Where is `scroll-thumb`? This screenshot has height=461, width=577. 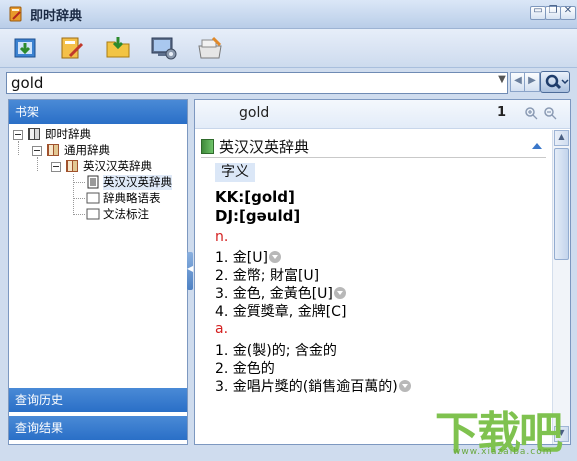
scroll-thumb is located at coordinates (561, 204).